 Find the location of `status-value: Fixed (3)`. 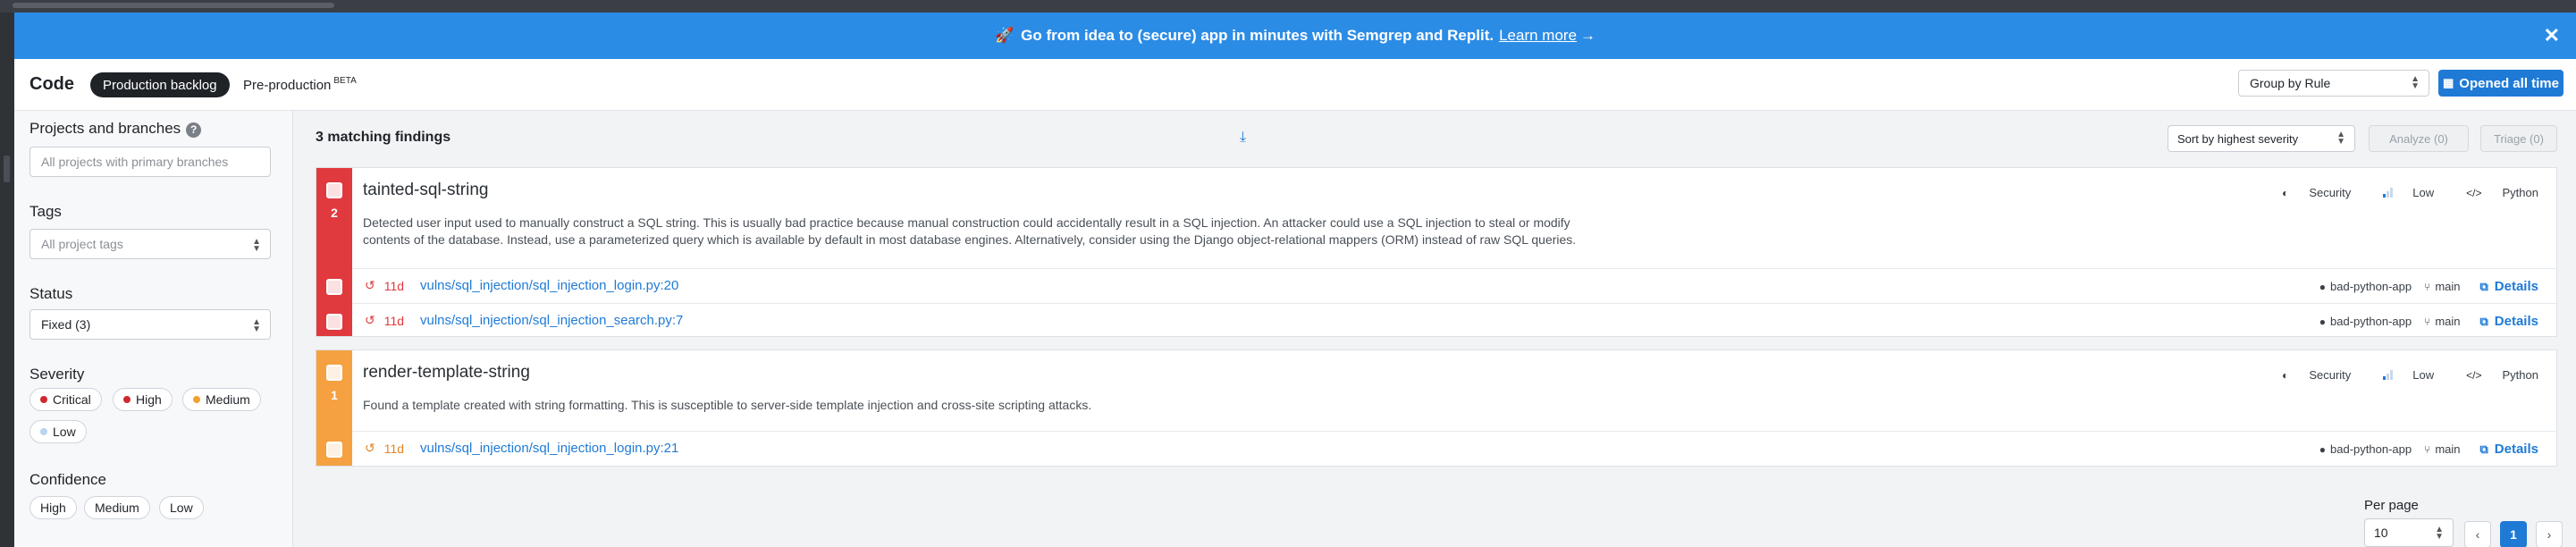

status-value: Fixed (3) is located at coordinates (66, 325).